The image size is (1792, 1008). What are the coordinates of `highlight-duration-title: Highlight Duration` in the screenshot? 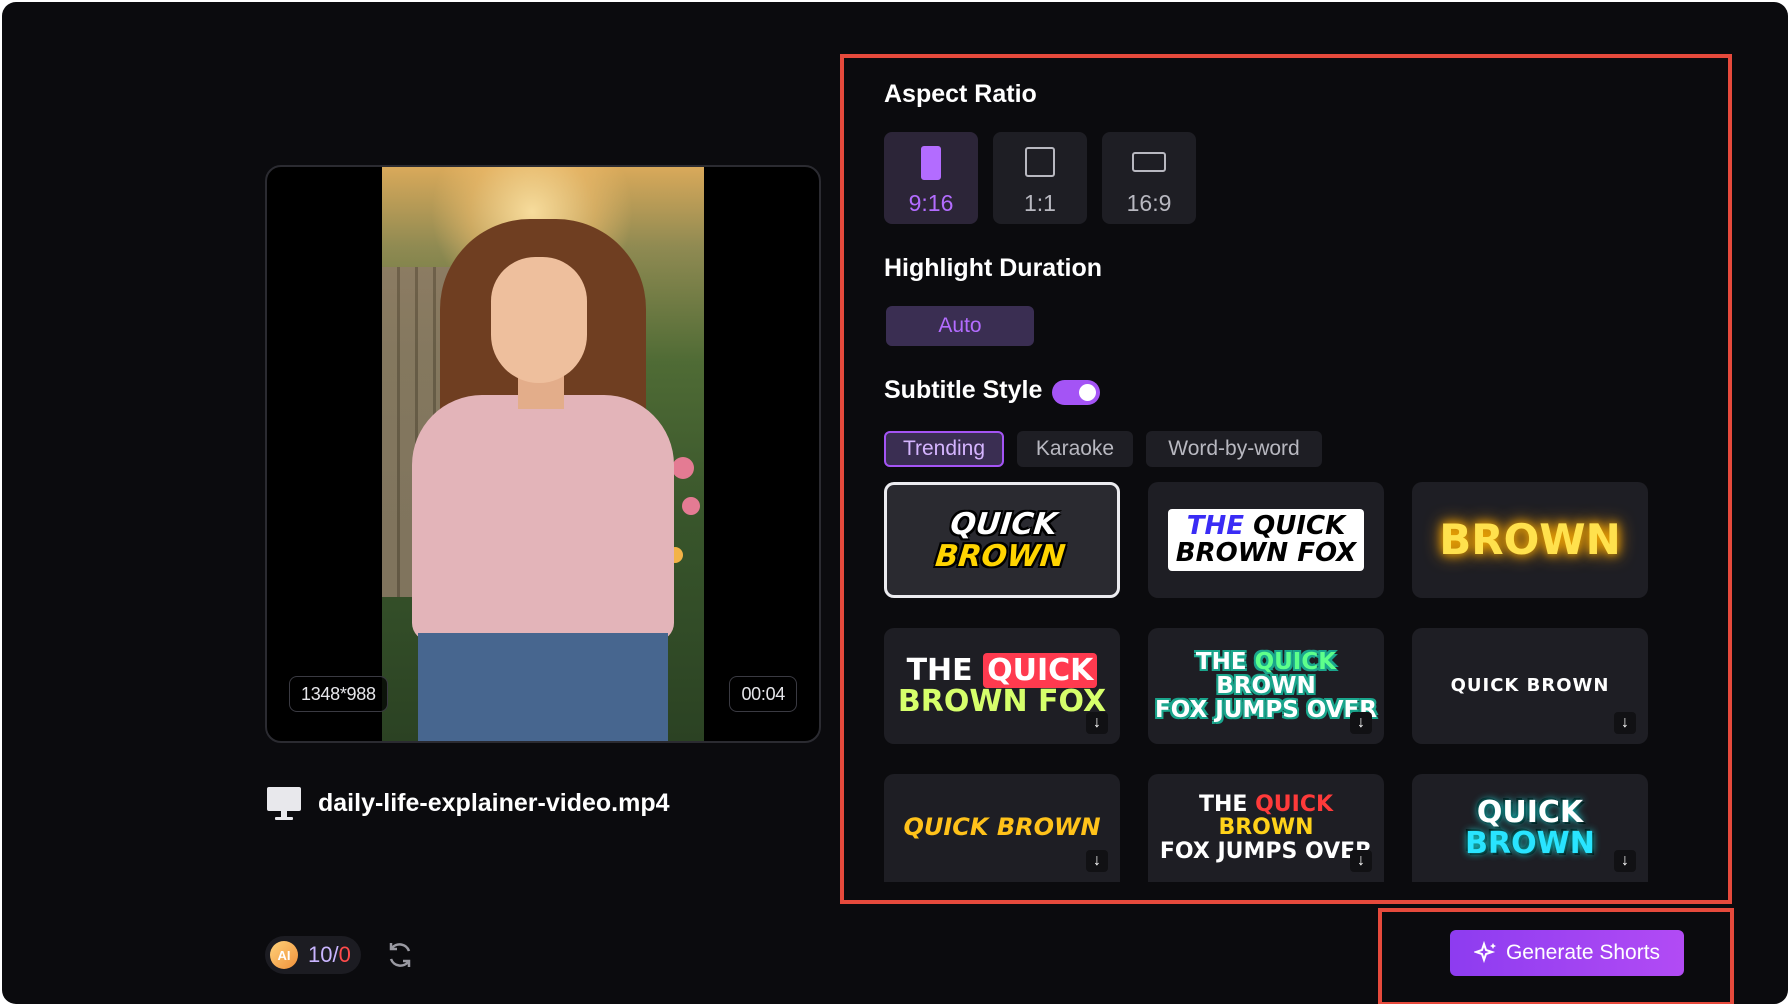 It's located at (993, 268).